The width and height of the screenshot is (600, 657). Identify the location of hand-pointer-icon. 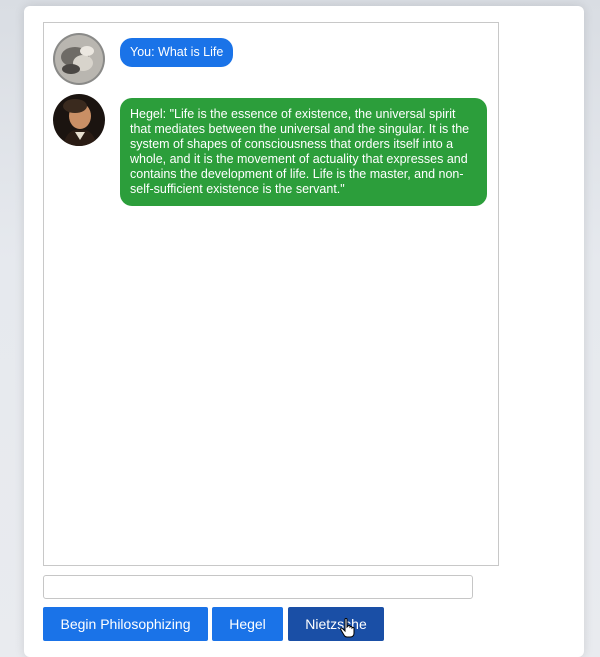
(348, 628).